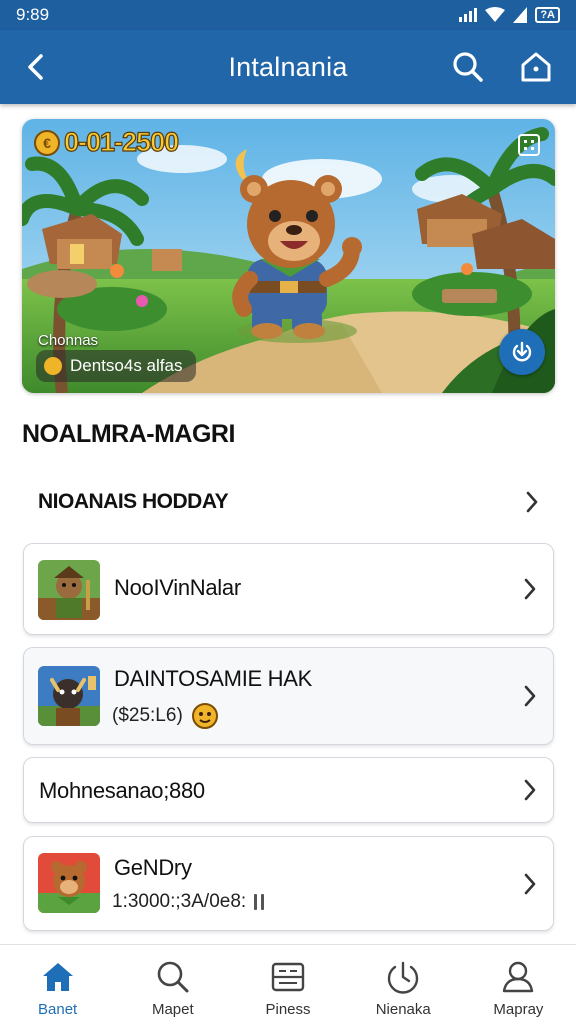 The image size is (576, 1024). I want to click on card-title: Mohnesanao;880, so click(122, 790).